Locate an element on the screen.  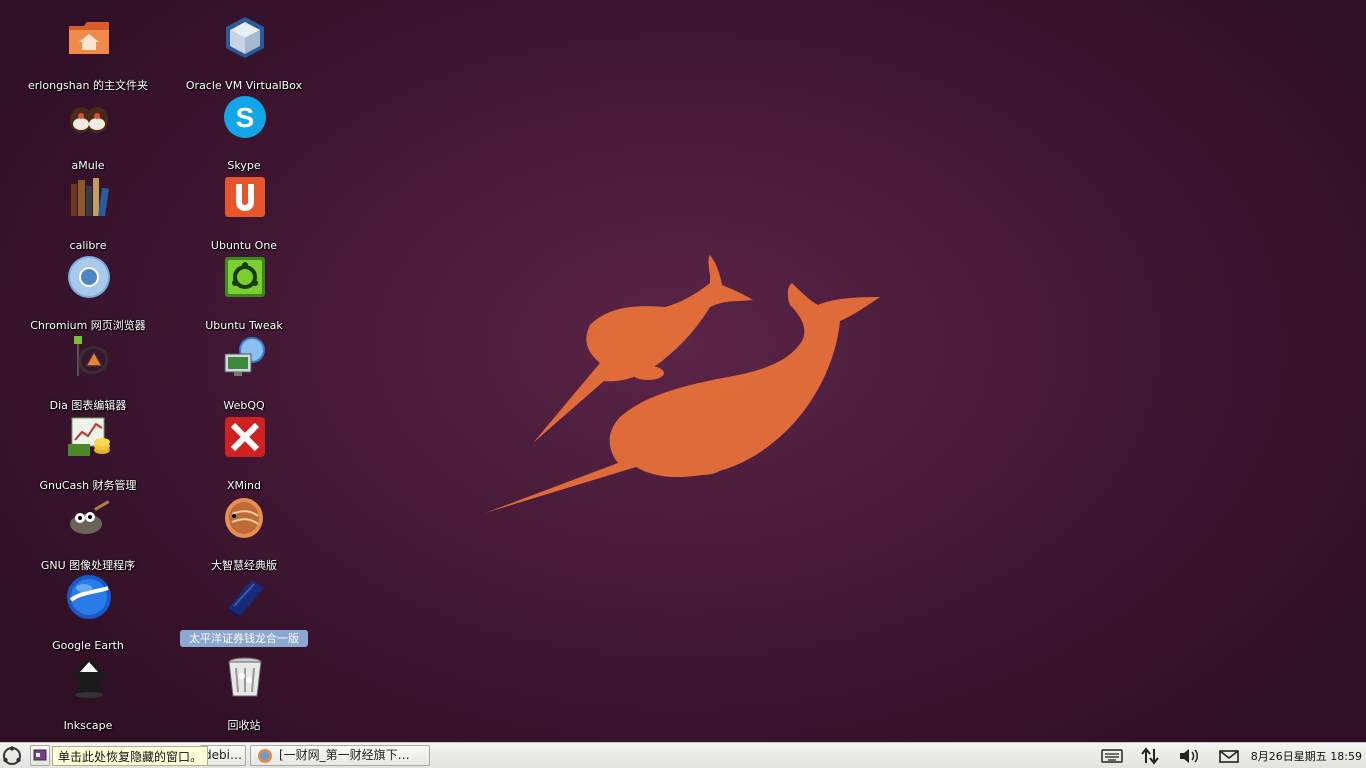
desktop-icon-xmind: XMind is located at coordinates (244, 451).